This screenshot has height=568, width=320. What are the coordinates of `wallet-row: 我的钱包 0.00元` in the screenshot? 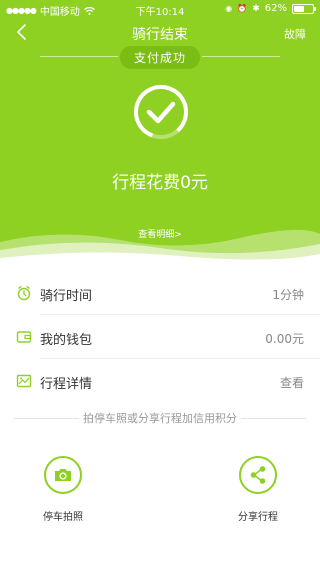 It's located at (160, 337).